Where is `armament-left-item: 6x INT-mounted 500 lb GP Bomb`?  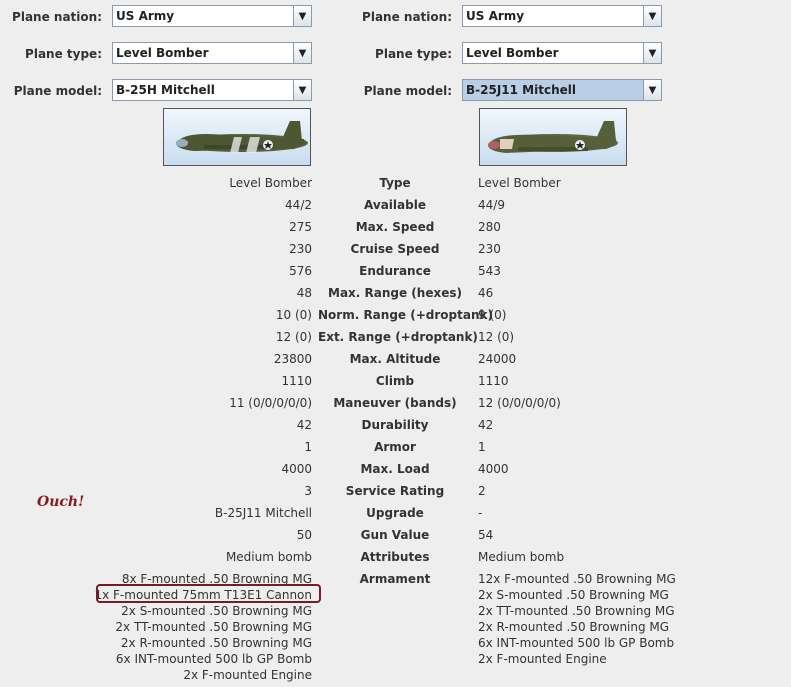 armament-left-item: 6x INT-mounted 500 lb GP Bomb is located at coordinates (213, 659).